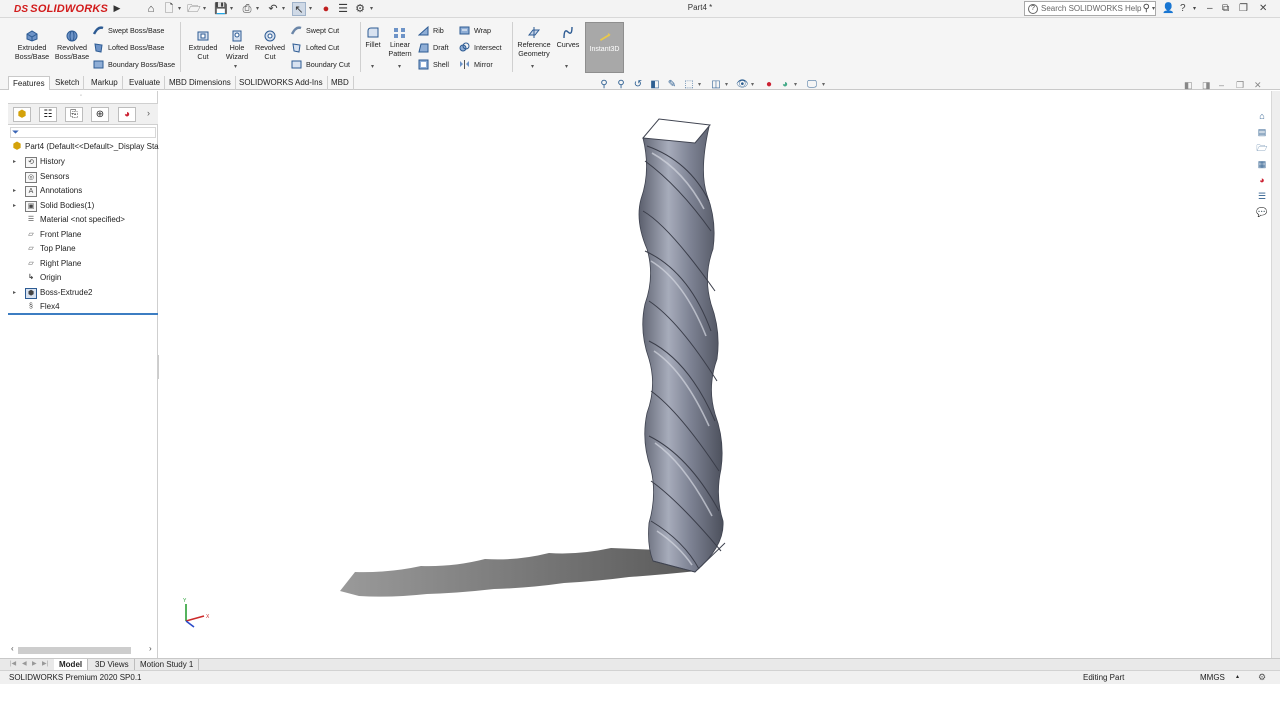 The image size is (1280, 720). What do you see at coordinates (83, 191) in the screenshot?
I see `tree-item-annotations: ▸ A Annotations` at bounding box center [83, 191].